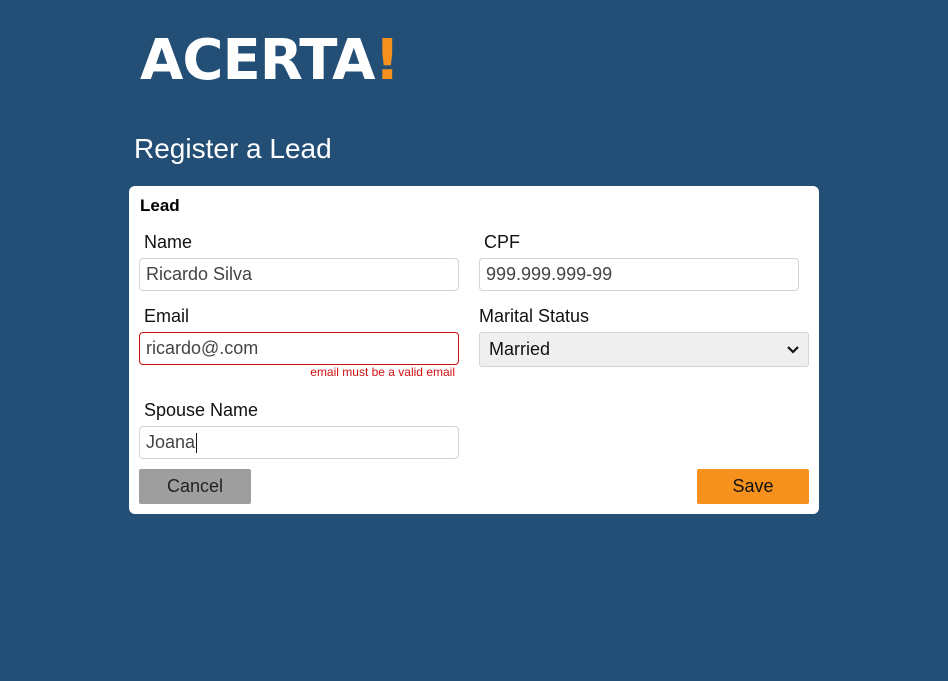 The image size is (948, 681). I want to click on marital-status-selected: Married, so click(520, 349).